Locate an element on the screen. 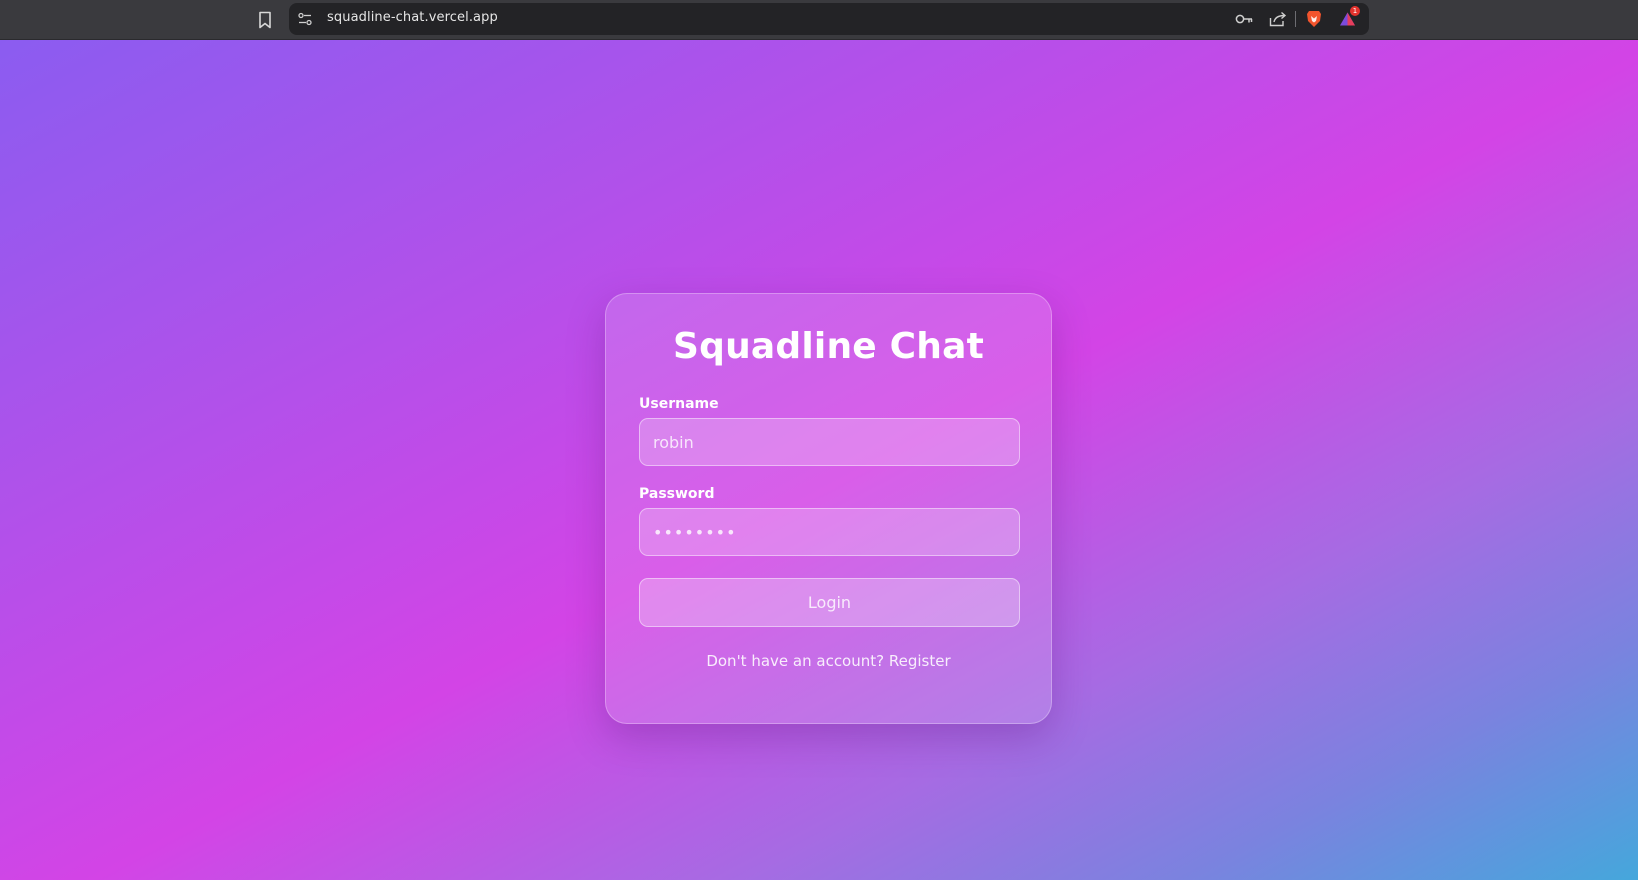 This screenshot has height=880, width=1638. url-text: squadline-chat.vercel.app is located at coordinates (412, 17).